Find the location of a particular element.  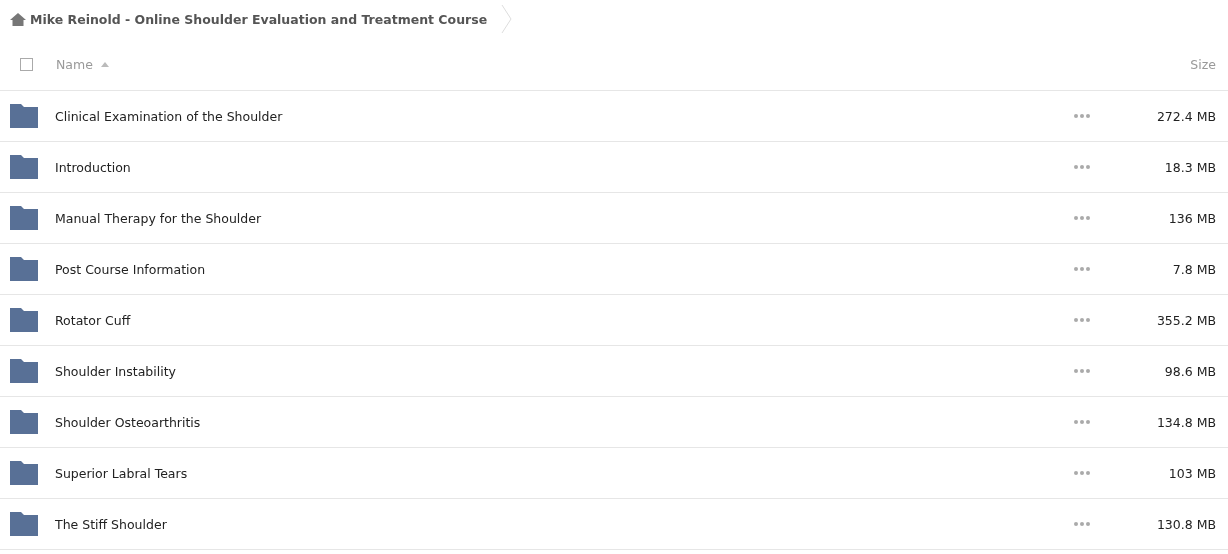

select-all-checkbox is located at coordinates (26, 64).